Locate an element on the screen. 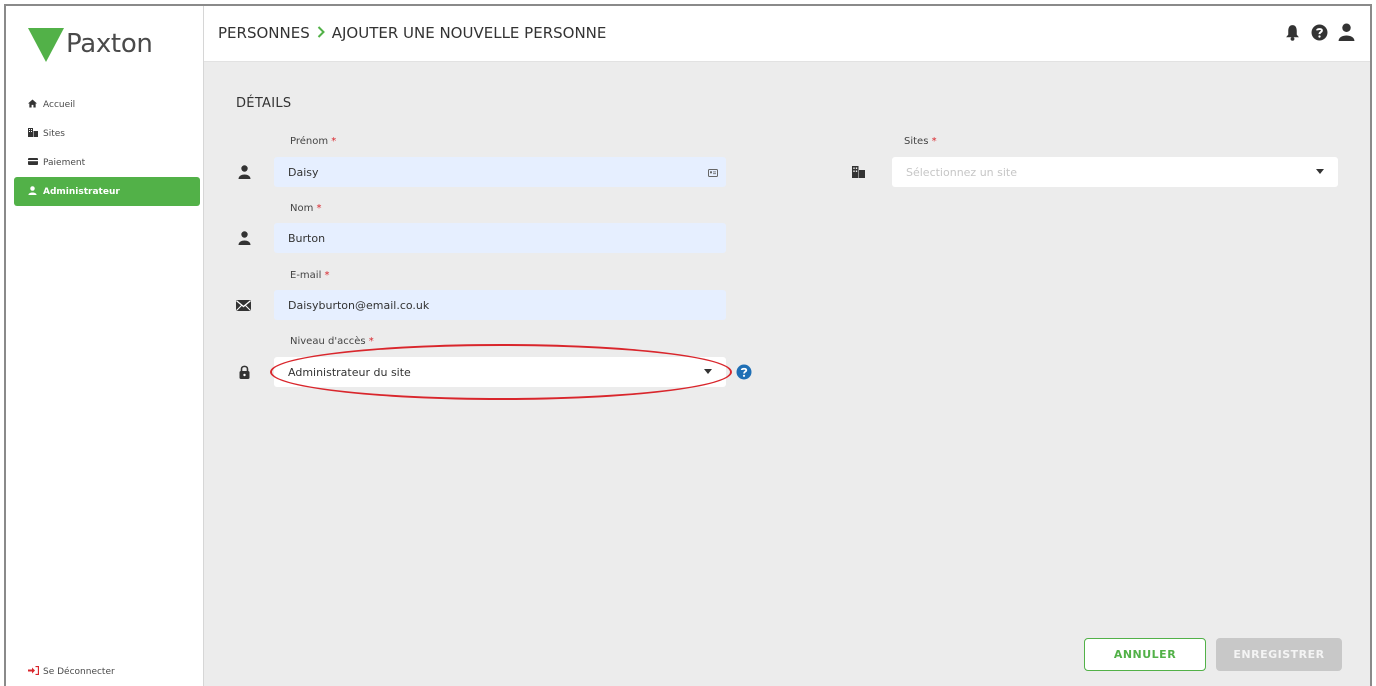 This screenshot has height=686, width=1376. access-level-label-text: Niveau d'accès is located at coordinates (328, 341).